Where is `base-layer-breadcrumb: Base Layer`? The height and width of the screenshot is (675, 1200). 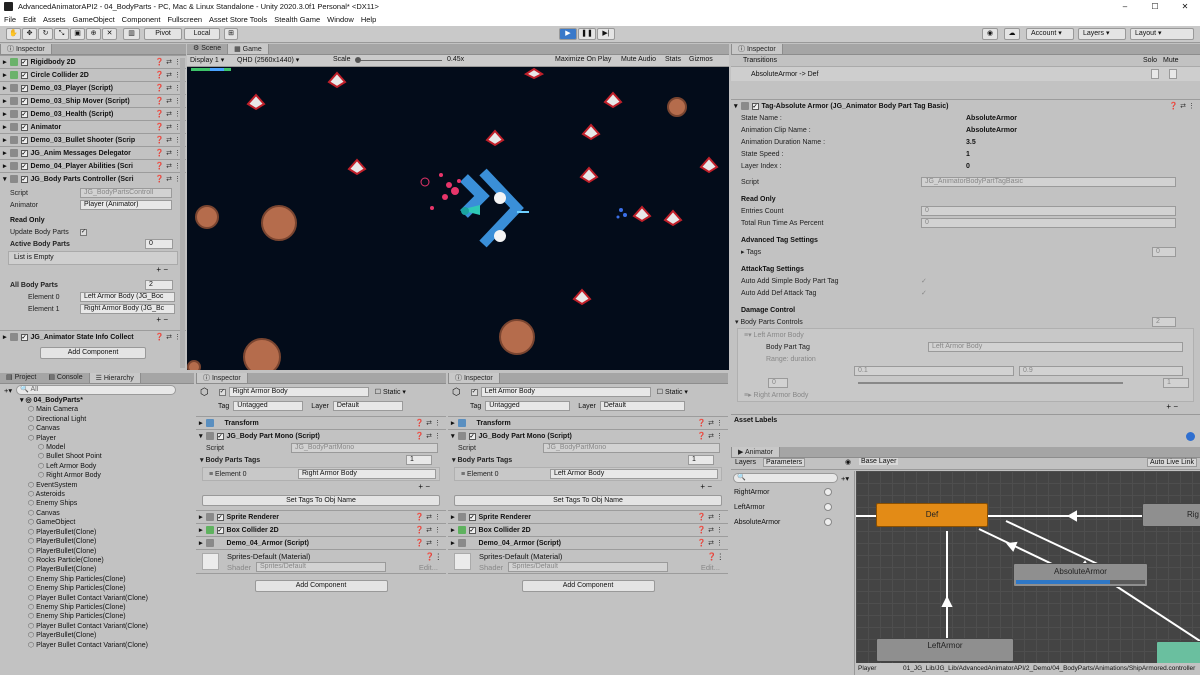
base-layer-breadcrumb: Base Layer is located at coordinates (879, 461).